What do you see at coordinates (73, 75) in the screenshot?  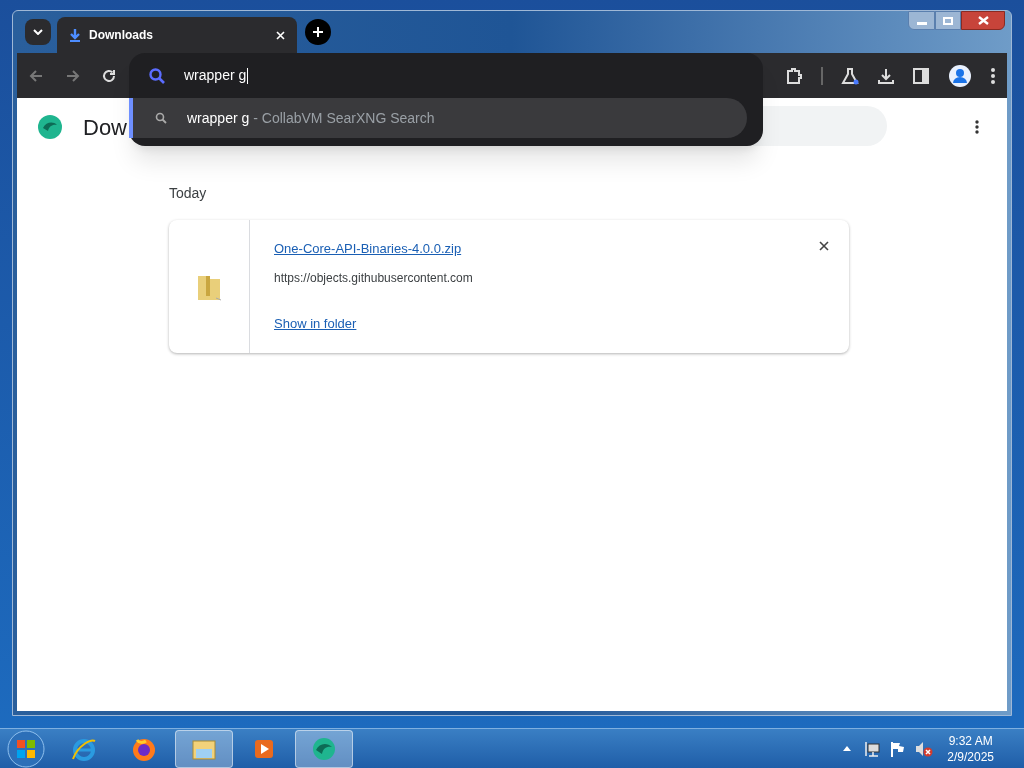 I see `forward-icon` at bounding box center [73, 75].